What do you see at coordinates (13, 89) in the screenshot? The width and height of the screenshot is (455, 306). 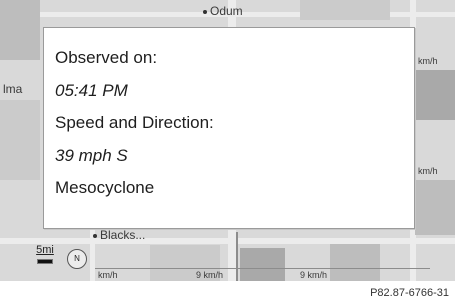 I see `place-label-ilma: lma` at bounding box center [13, 89].